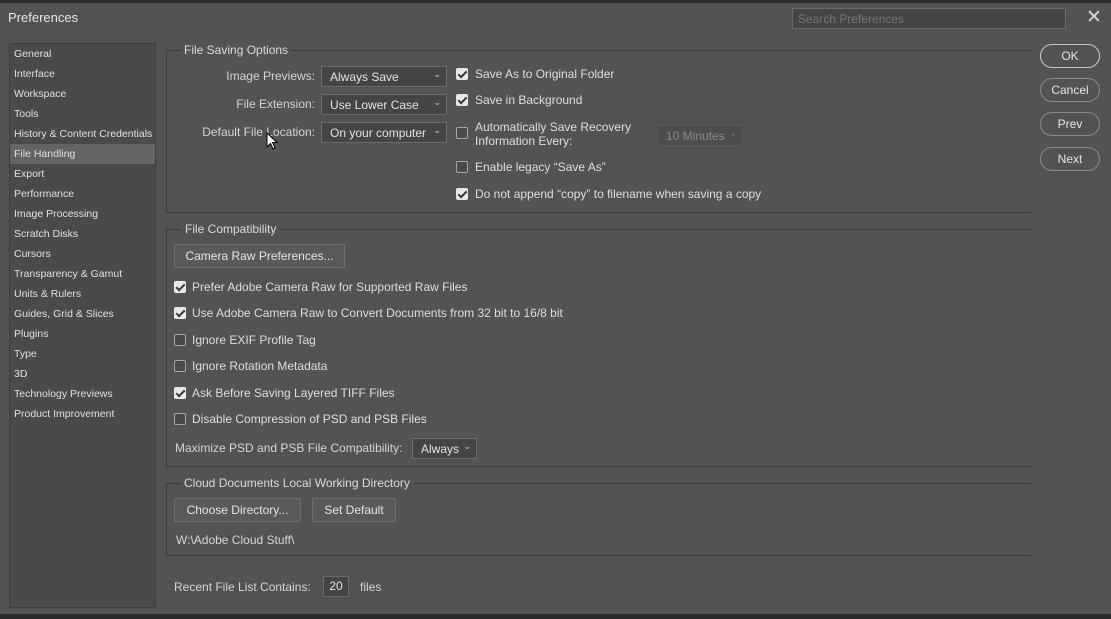 This screenshot has width=1111, height=619. What do you see at coordinates (555, 616) in the screenshot?
I see `bottom-border` at bounding box center [555, 616].